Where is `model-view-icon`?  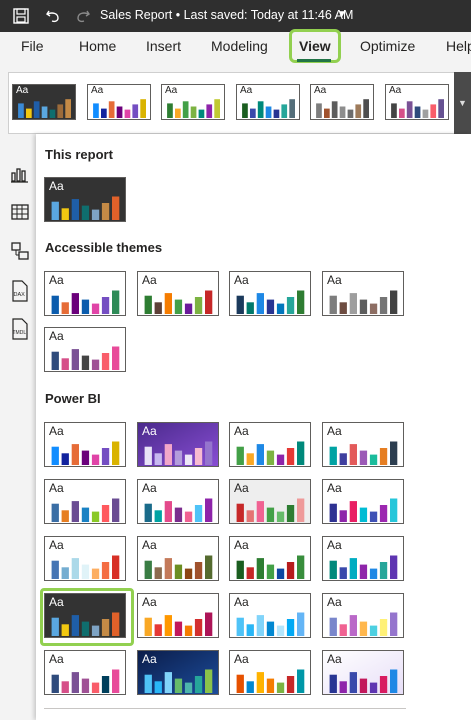 model-view-icon is located at coordinates (20, 251).